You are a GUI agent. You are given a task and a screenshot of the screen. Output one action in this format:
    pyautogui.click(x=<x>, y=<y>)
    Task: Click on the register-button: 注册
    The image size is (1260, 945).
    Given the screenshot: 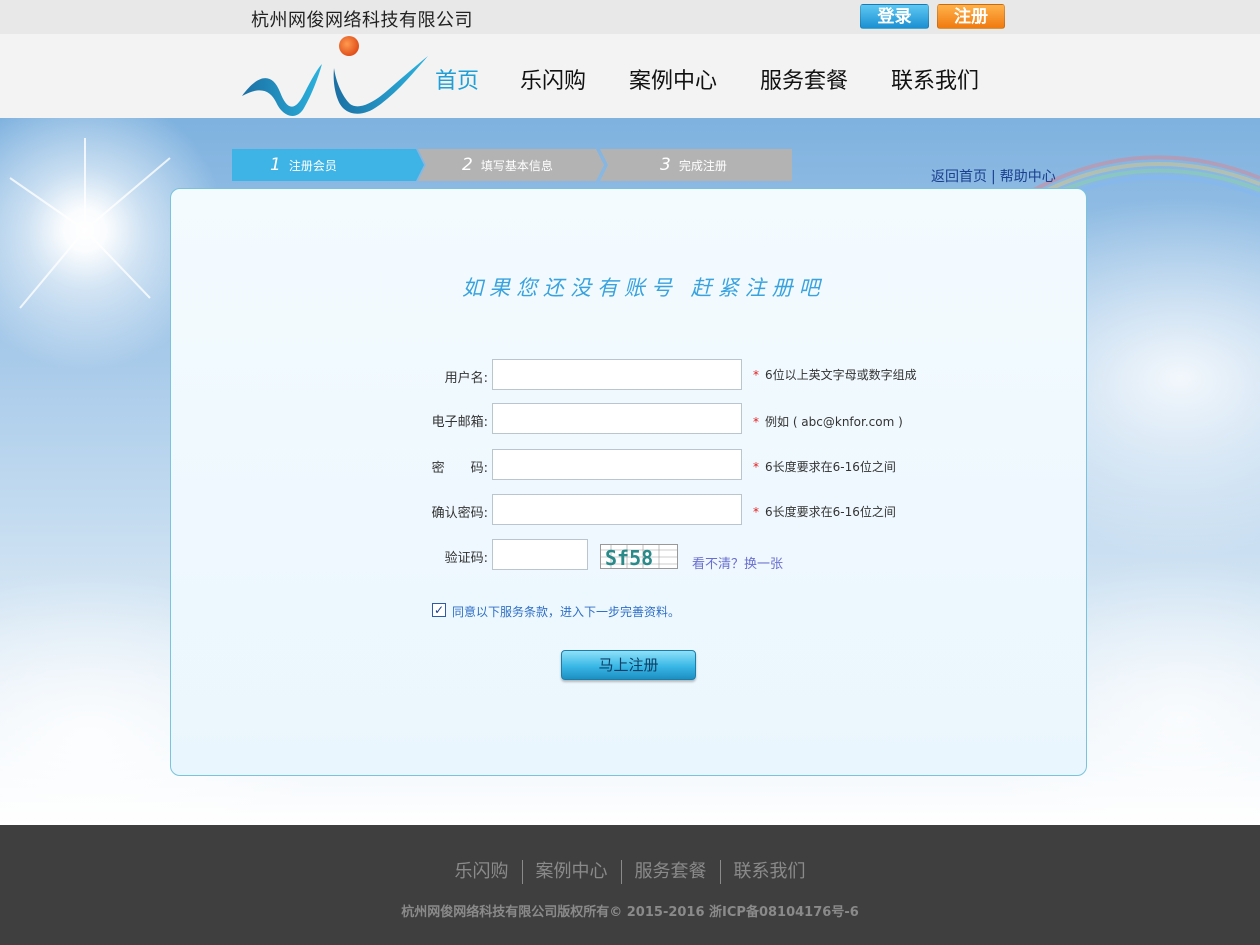 What is the action you would take?
    pyautogui.click(x=971, y=16)
    